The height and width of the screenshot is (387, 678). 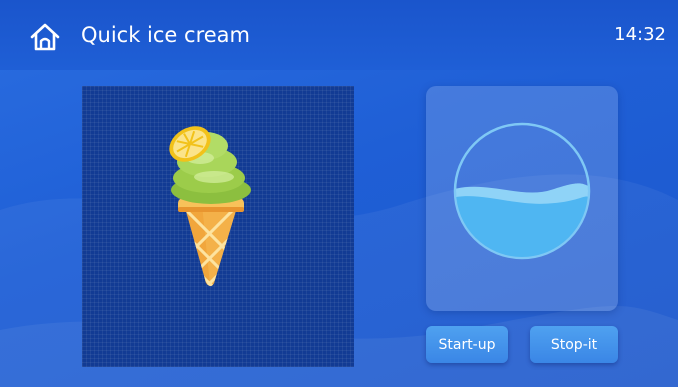 What do you see at coordinates (522, 191) in the screenshot?
I see `fill-level-gauge` at bounding box center [522, 191].